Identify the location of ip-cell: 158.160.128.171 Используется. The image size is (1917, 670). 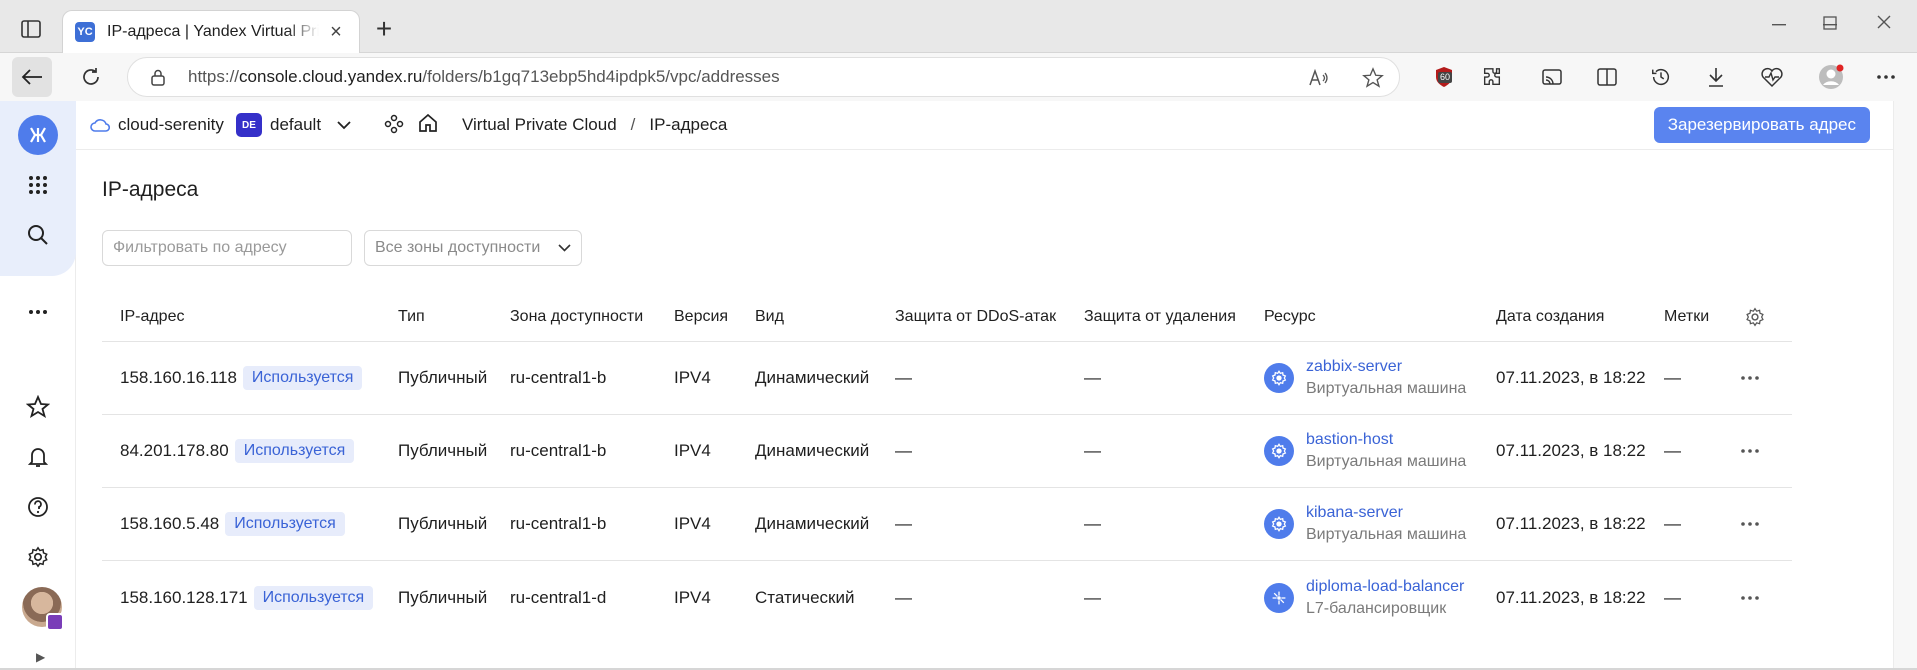
(247, 597).